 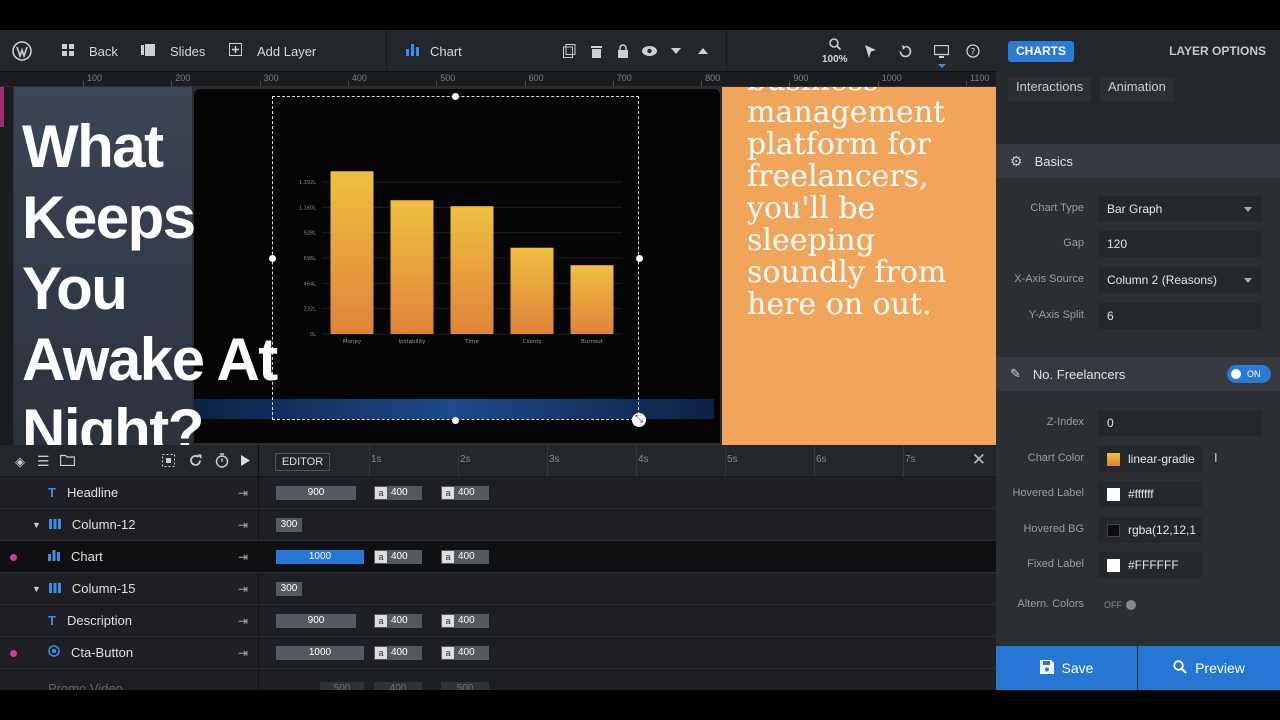 What do you see at coordinates (703, 51) in the screenshot?
I see `move-up-icon` at bounding box center [703, 51].